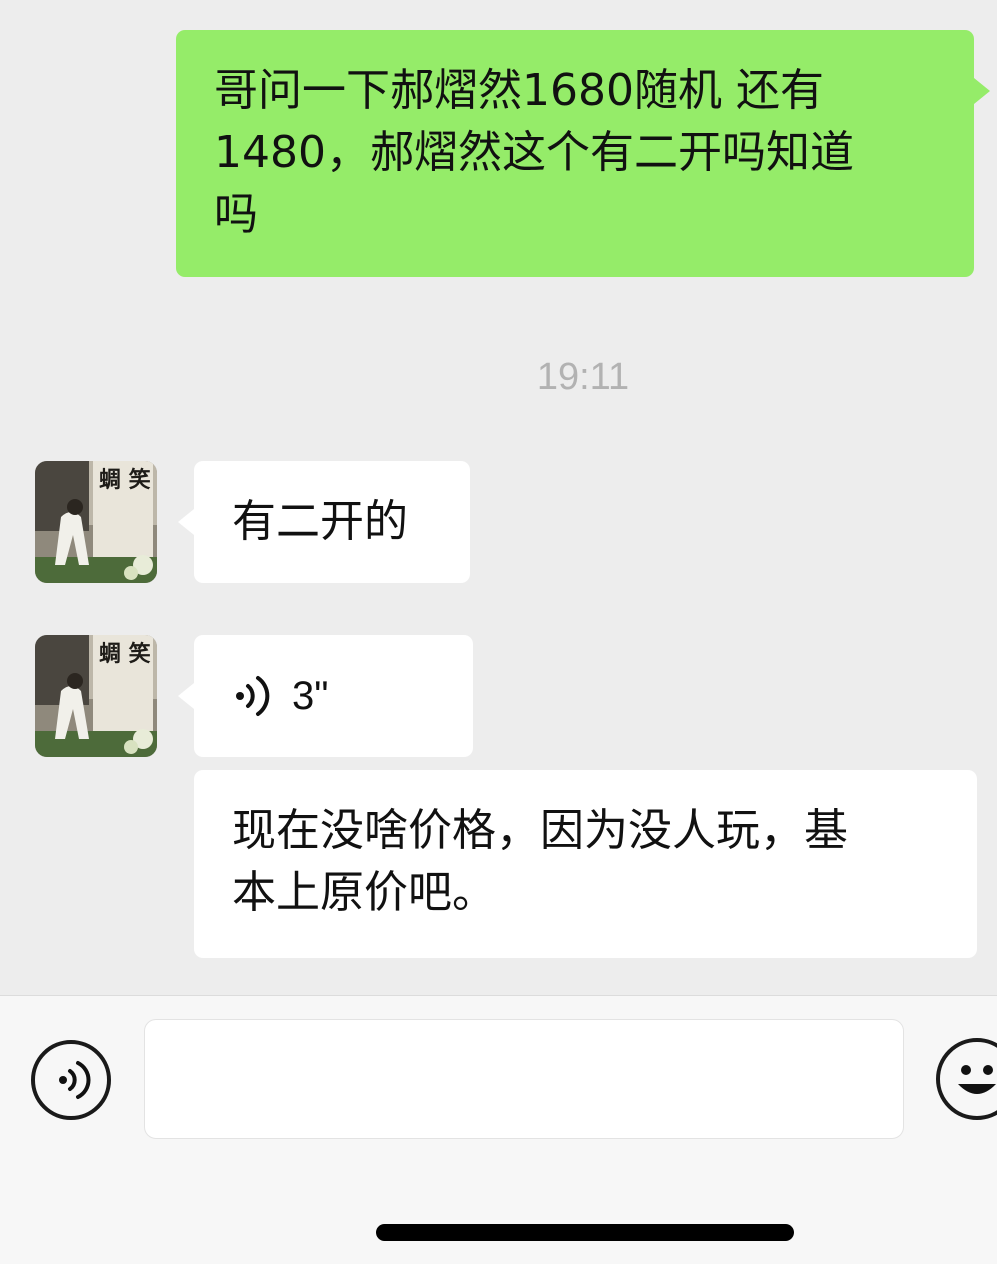 Image resolution: width=997 pixels, height=1264 pixels. Describe the element at coordinates (977, 1079) in the screenshot. I see `emoji-icon` at that location.